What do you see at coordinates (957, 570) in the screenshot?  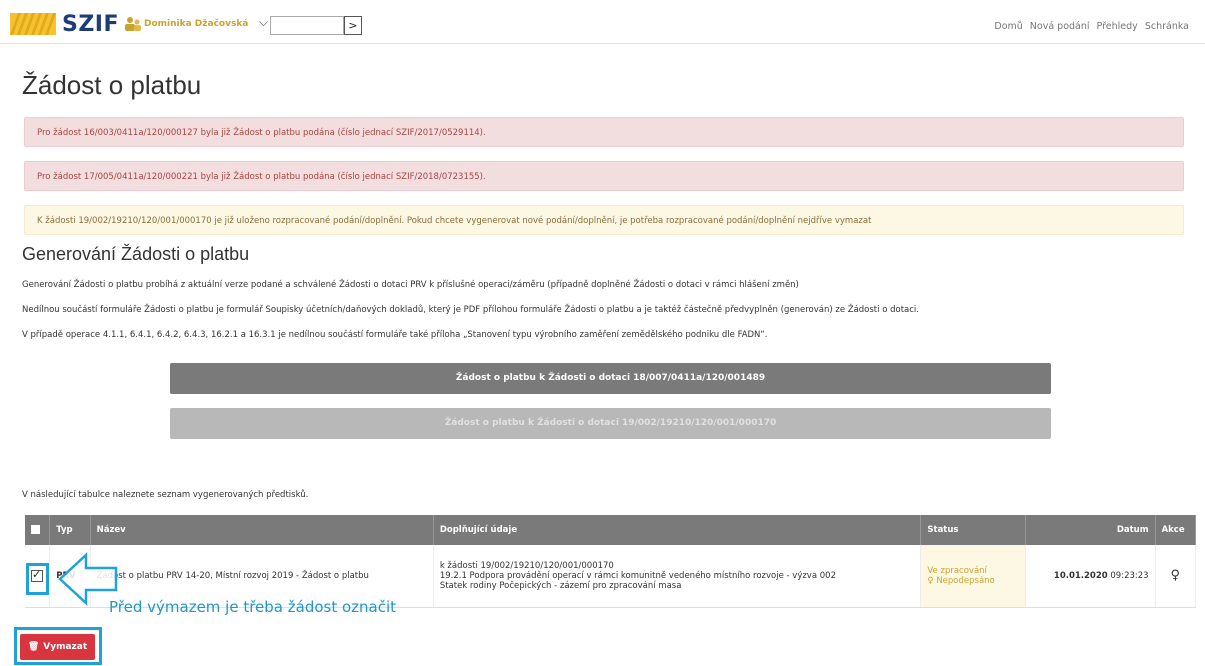 I see `status-processing: Ve zpracování` at bounding box center [957, 570].